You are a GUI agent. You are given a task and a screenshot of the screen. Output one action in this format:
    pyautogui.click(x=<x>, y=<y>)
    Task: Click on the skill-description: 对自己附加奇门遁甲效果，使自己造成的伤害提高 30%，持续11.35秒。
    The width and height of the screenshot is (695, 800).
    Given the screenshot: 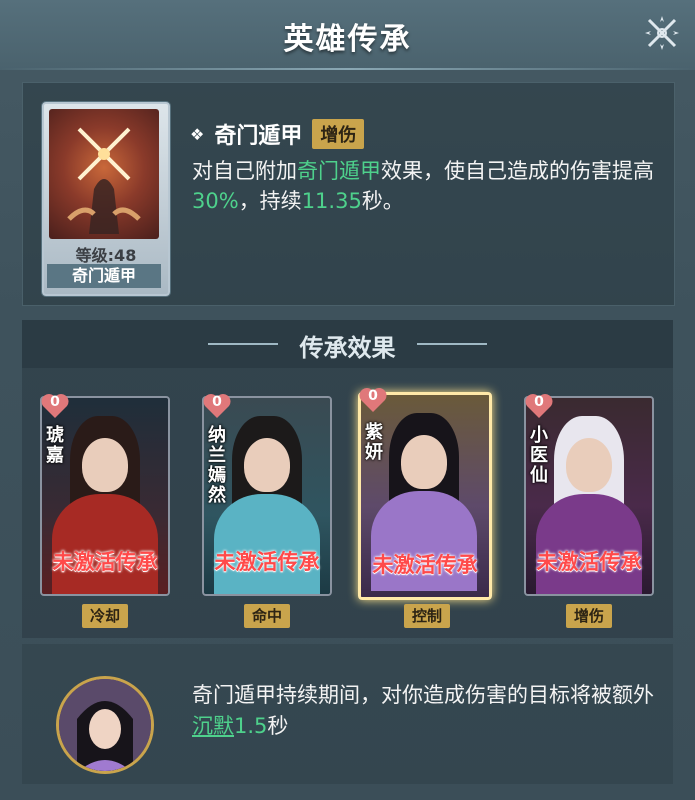 What is the action you would take?
    pyautogui.click(x=427, y=186)
    